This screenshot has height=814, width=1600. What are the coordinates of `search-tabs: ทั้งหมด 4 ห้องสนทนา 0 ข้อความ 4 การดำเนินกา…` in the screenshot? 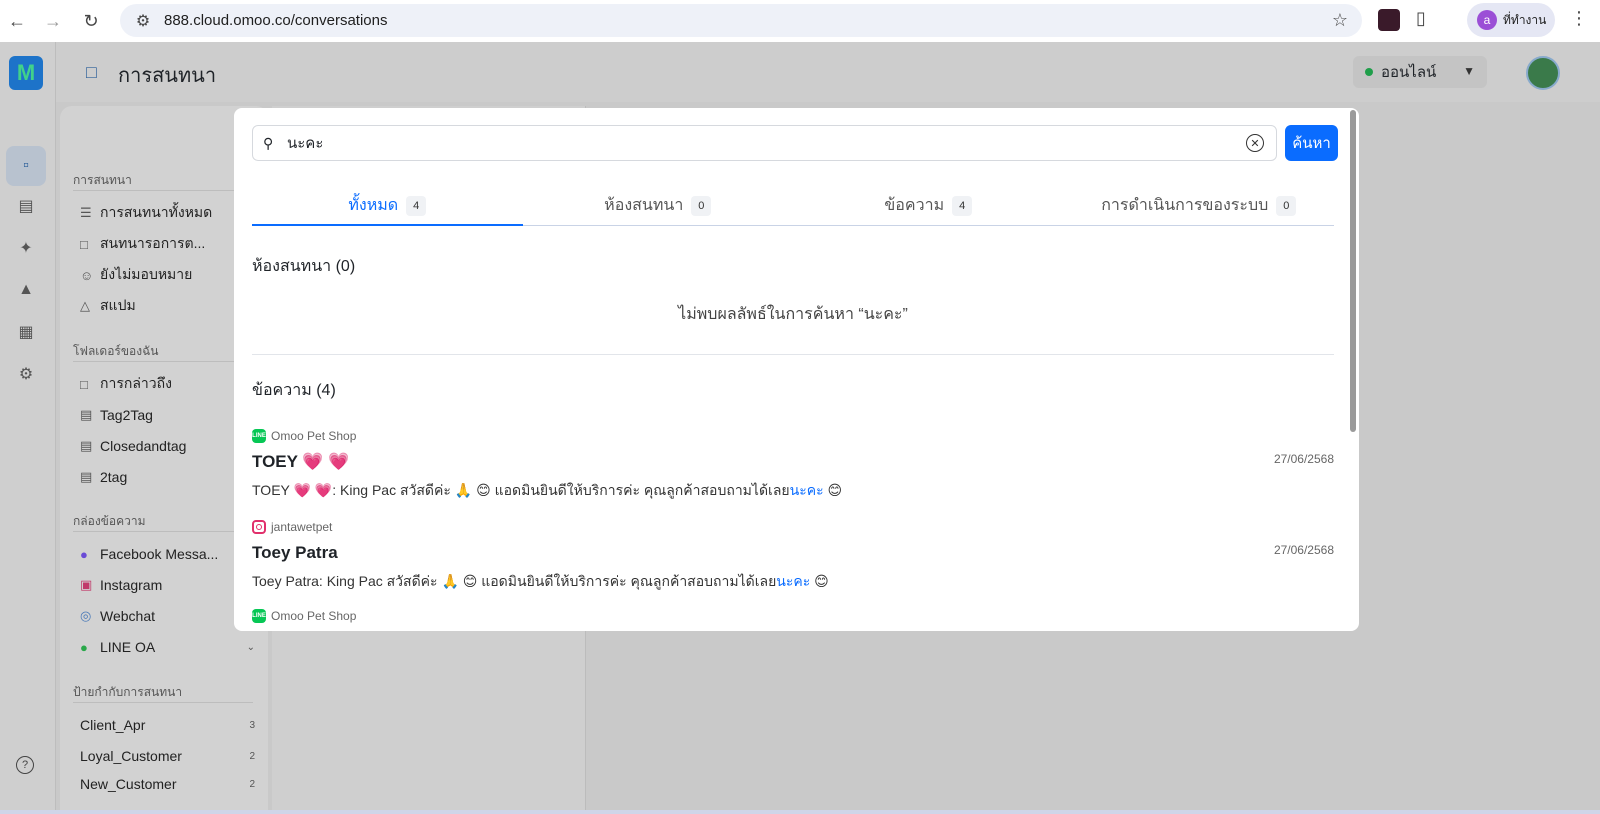 It's located at (793, 206).